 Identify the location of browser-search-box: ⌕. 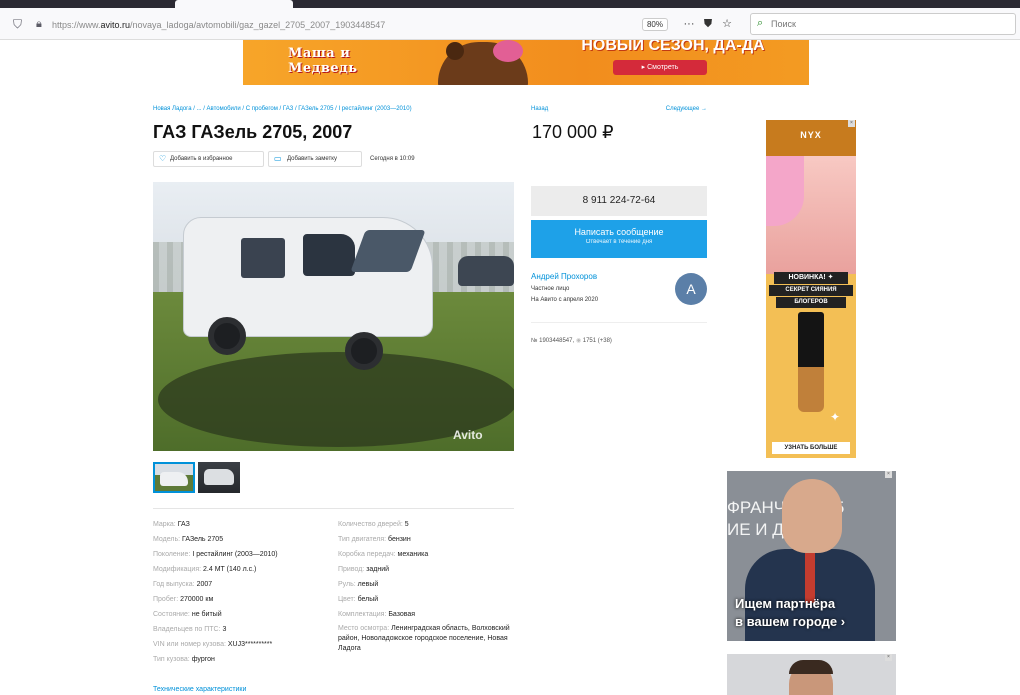
(883, 24).